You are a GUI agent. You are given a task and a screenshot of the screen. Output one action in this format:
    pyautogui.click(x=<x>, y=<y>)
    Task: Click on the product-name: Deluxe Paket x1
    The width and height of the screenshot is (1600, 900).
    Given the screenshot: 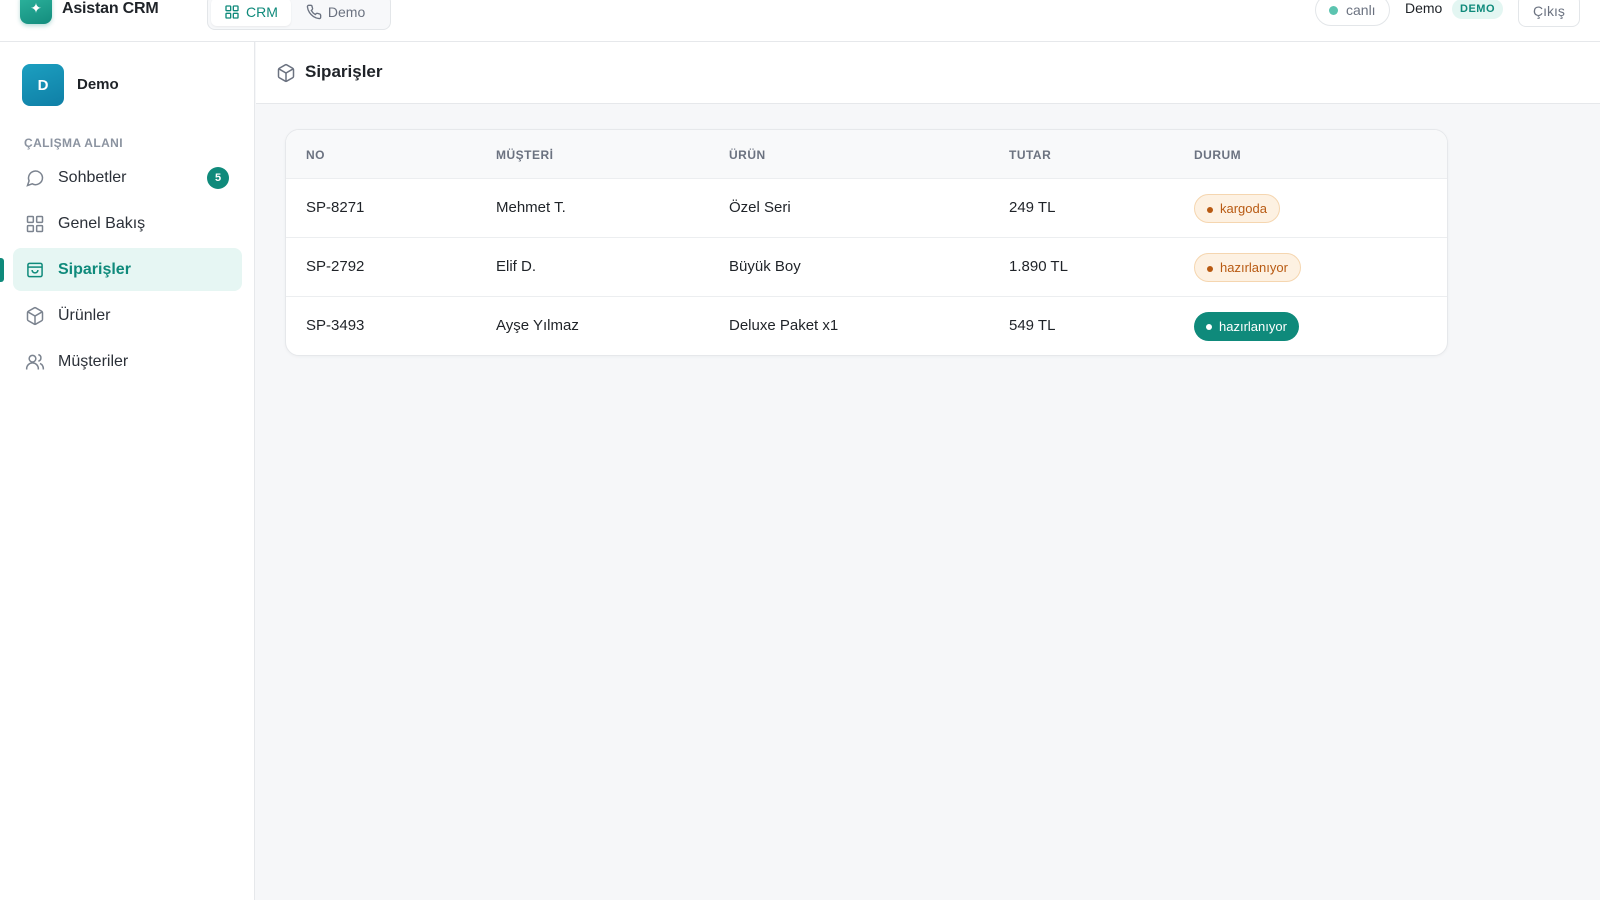 What is the action you would take?
    pyautogui.click(x=784, y=325)
    